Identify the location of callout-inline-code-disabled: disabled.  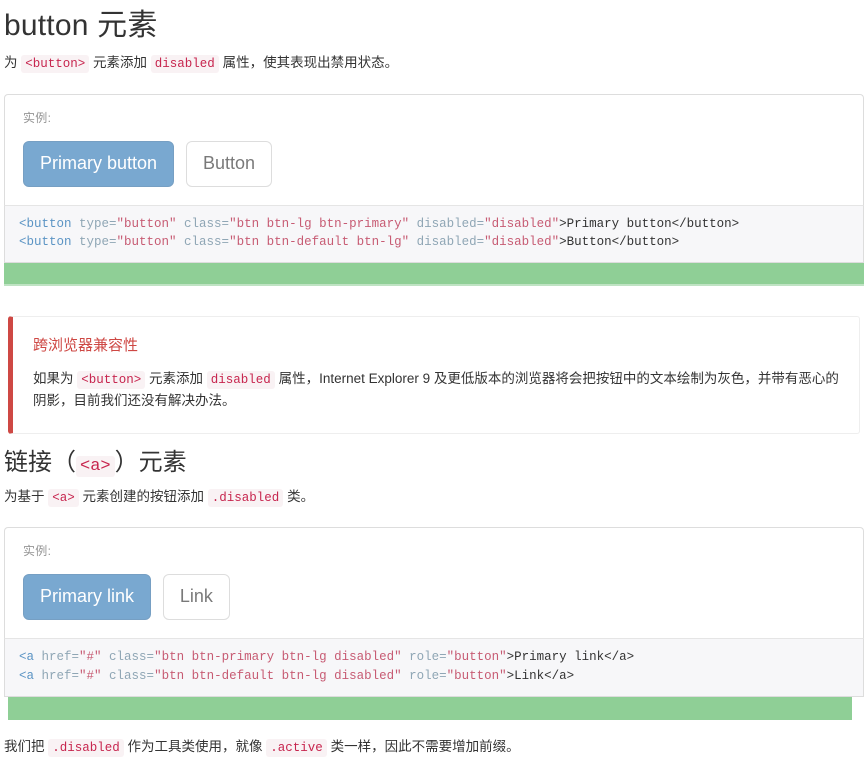
(240, 379).